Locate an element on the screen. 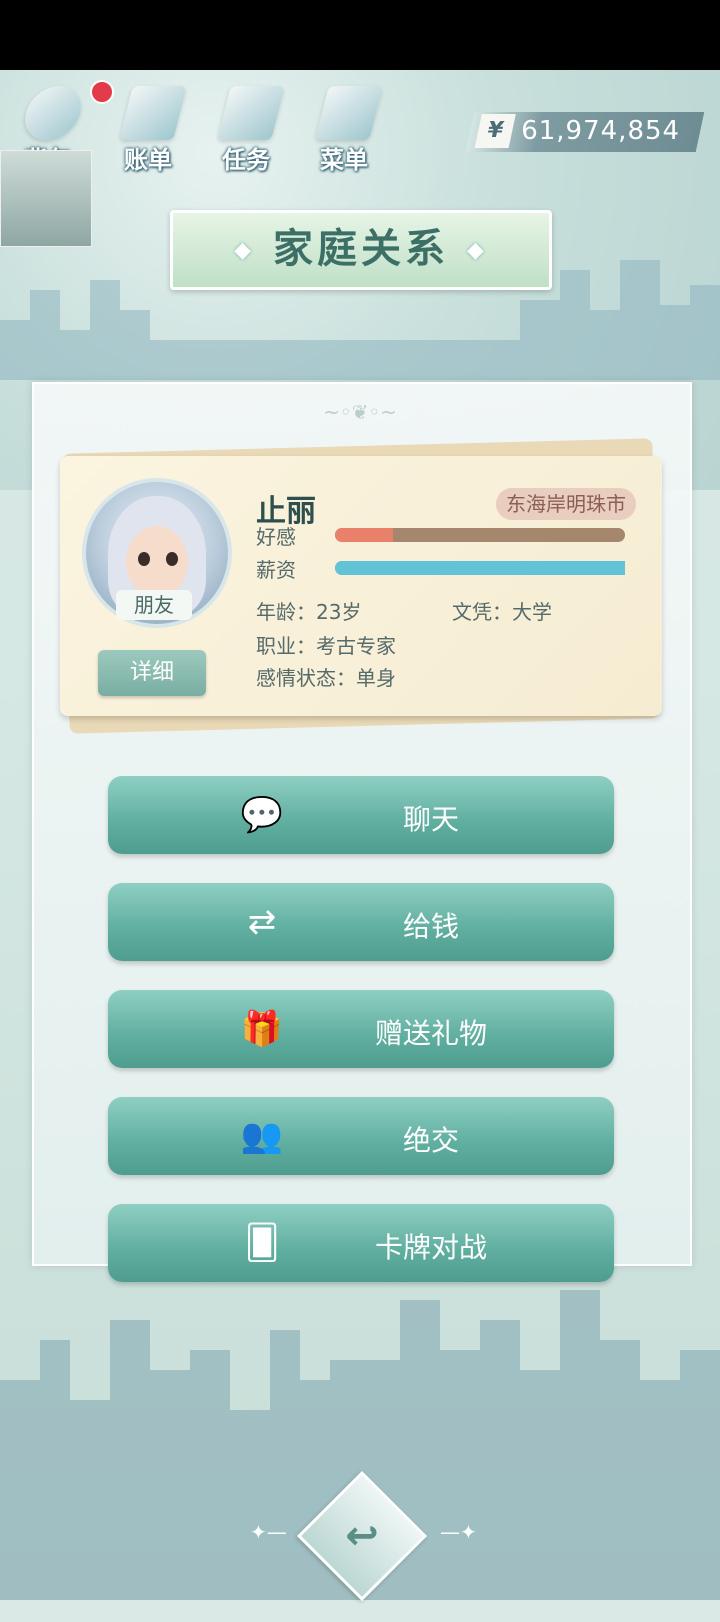 The width and height of the screenshot is (720, 1622). page-title-banner: ◆ 家庭关系 ◆ is located at coordinates (361, 250).